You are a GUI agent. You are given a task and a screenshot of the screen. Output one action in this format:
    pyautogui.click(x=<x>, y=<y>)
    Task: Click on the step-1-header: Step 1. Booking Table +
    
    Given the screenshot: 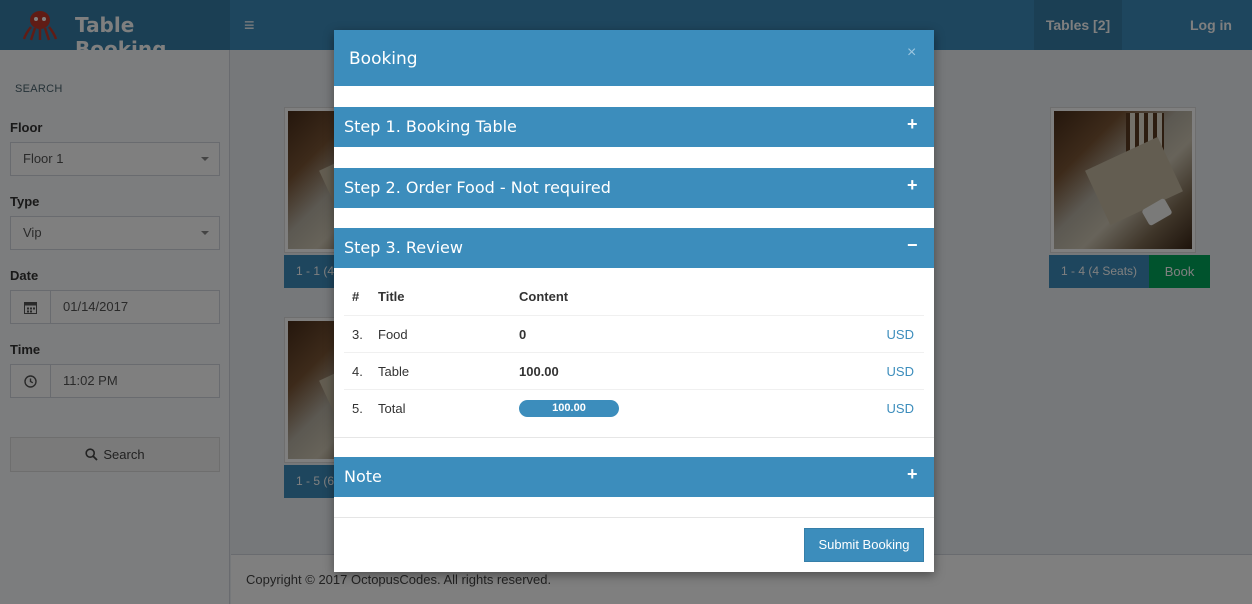 What is the action you would take?
    pyautogui.click(x=634, y=127)
    